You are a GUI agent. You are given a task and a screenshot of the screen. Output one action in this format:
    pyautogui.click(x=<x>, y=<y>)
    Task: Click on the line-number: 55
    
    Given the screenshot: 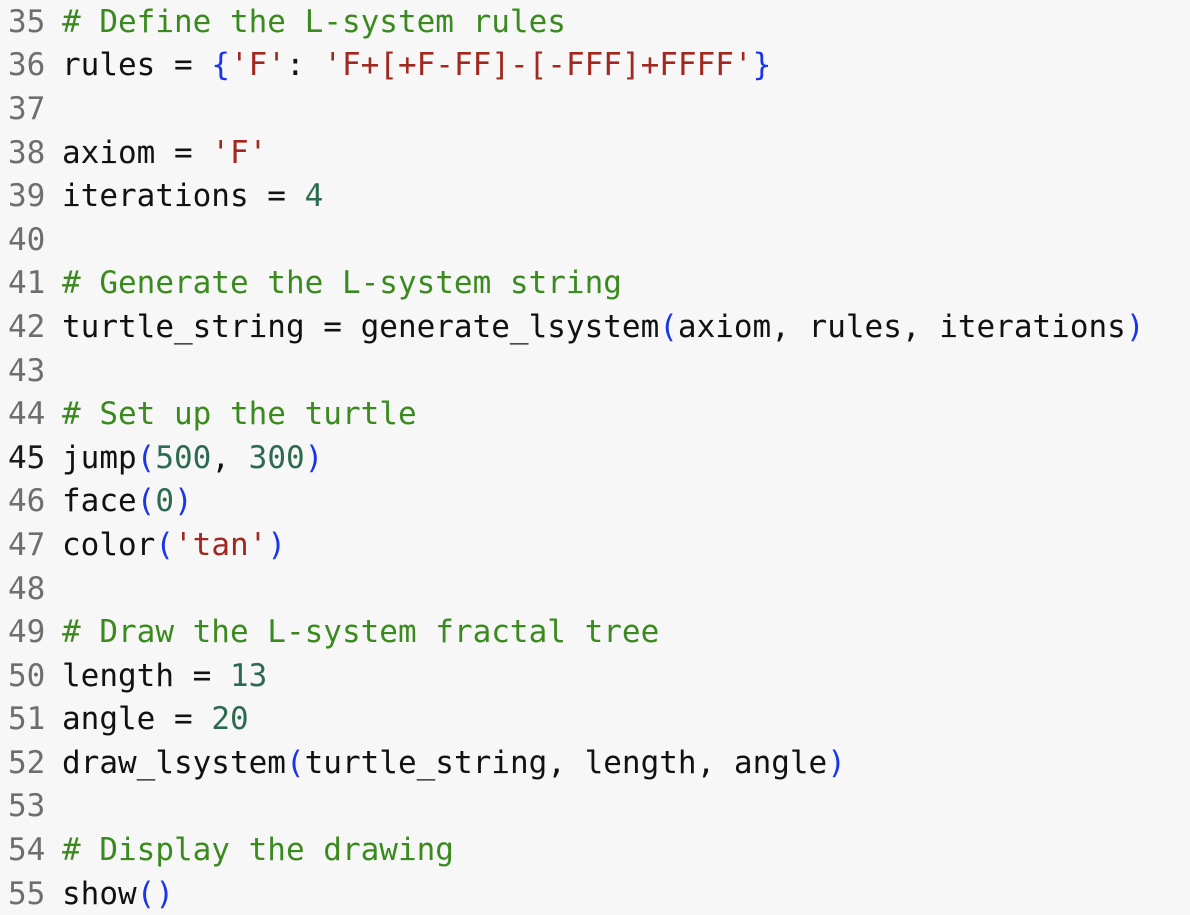 What is the action you would take?
    pyautogui.click(x=27, y=893)
    